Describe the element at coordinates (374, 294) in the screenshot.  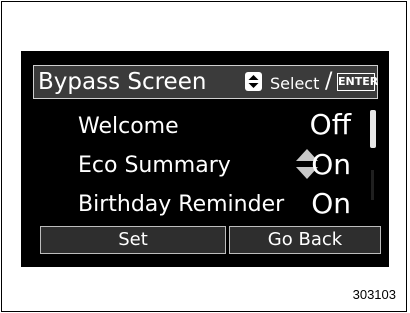
I see `figure-number: 303103` at that location.